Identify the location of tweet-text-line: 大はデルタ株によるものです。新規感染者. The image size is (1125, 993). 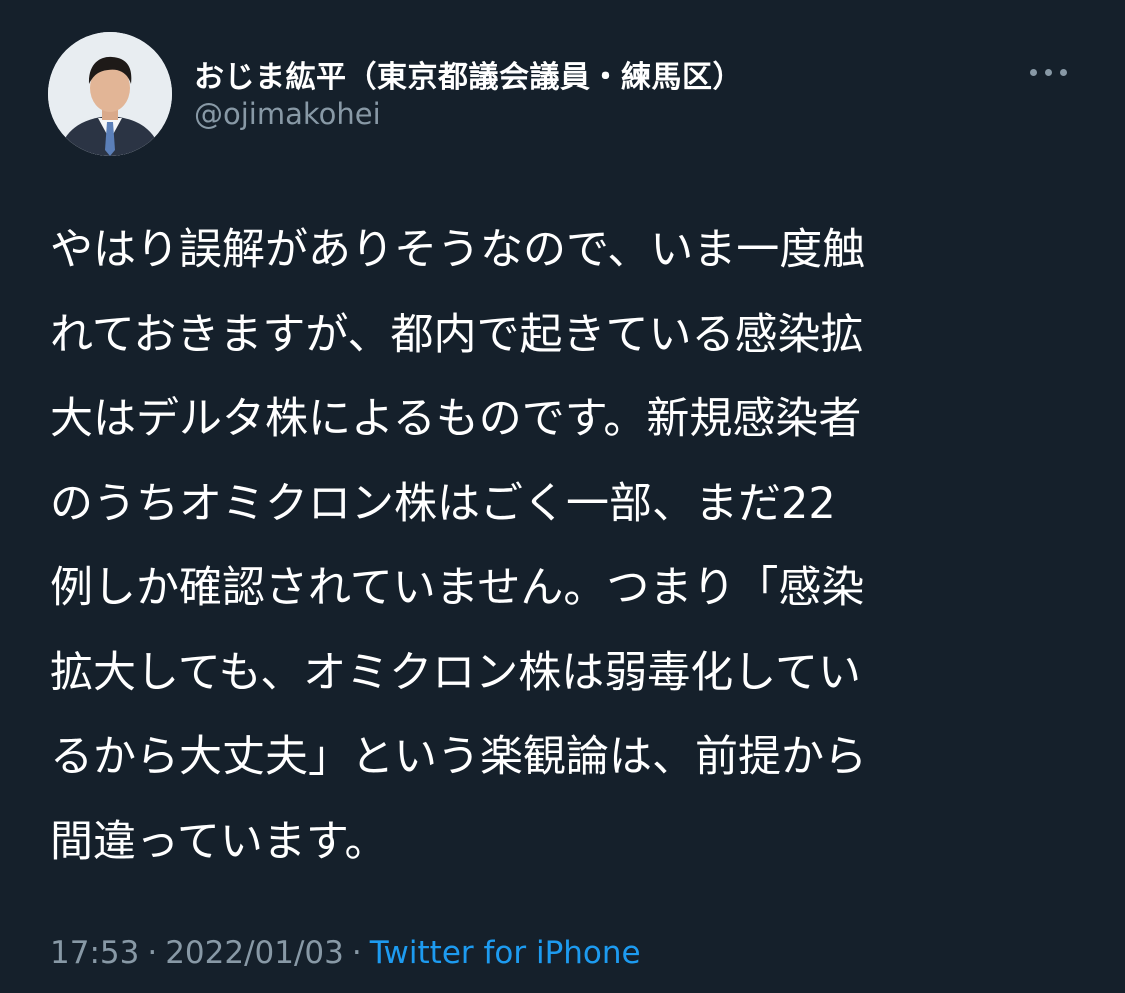
(456, 419).